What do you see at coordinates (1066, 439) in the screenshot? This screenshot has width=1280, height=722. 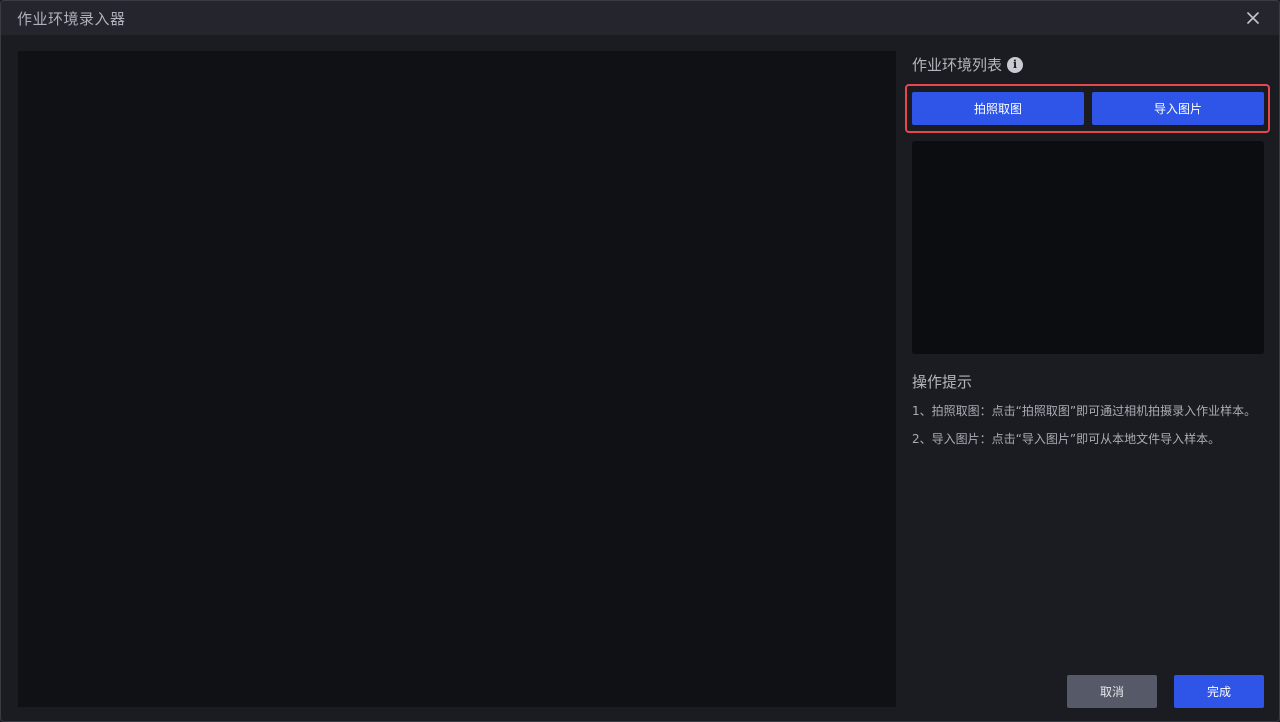 I see `hint-item: 2、导入图片：点击“导入图片”即可从本地文件导入样本。` at bounding box center [1066, 439].